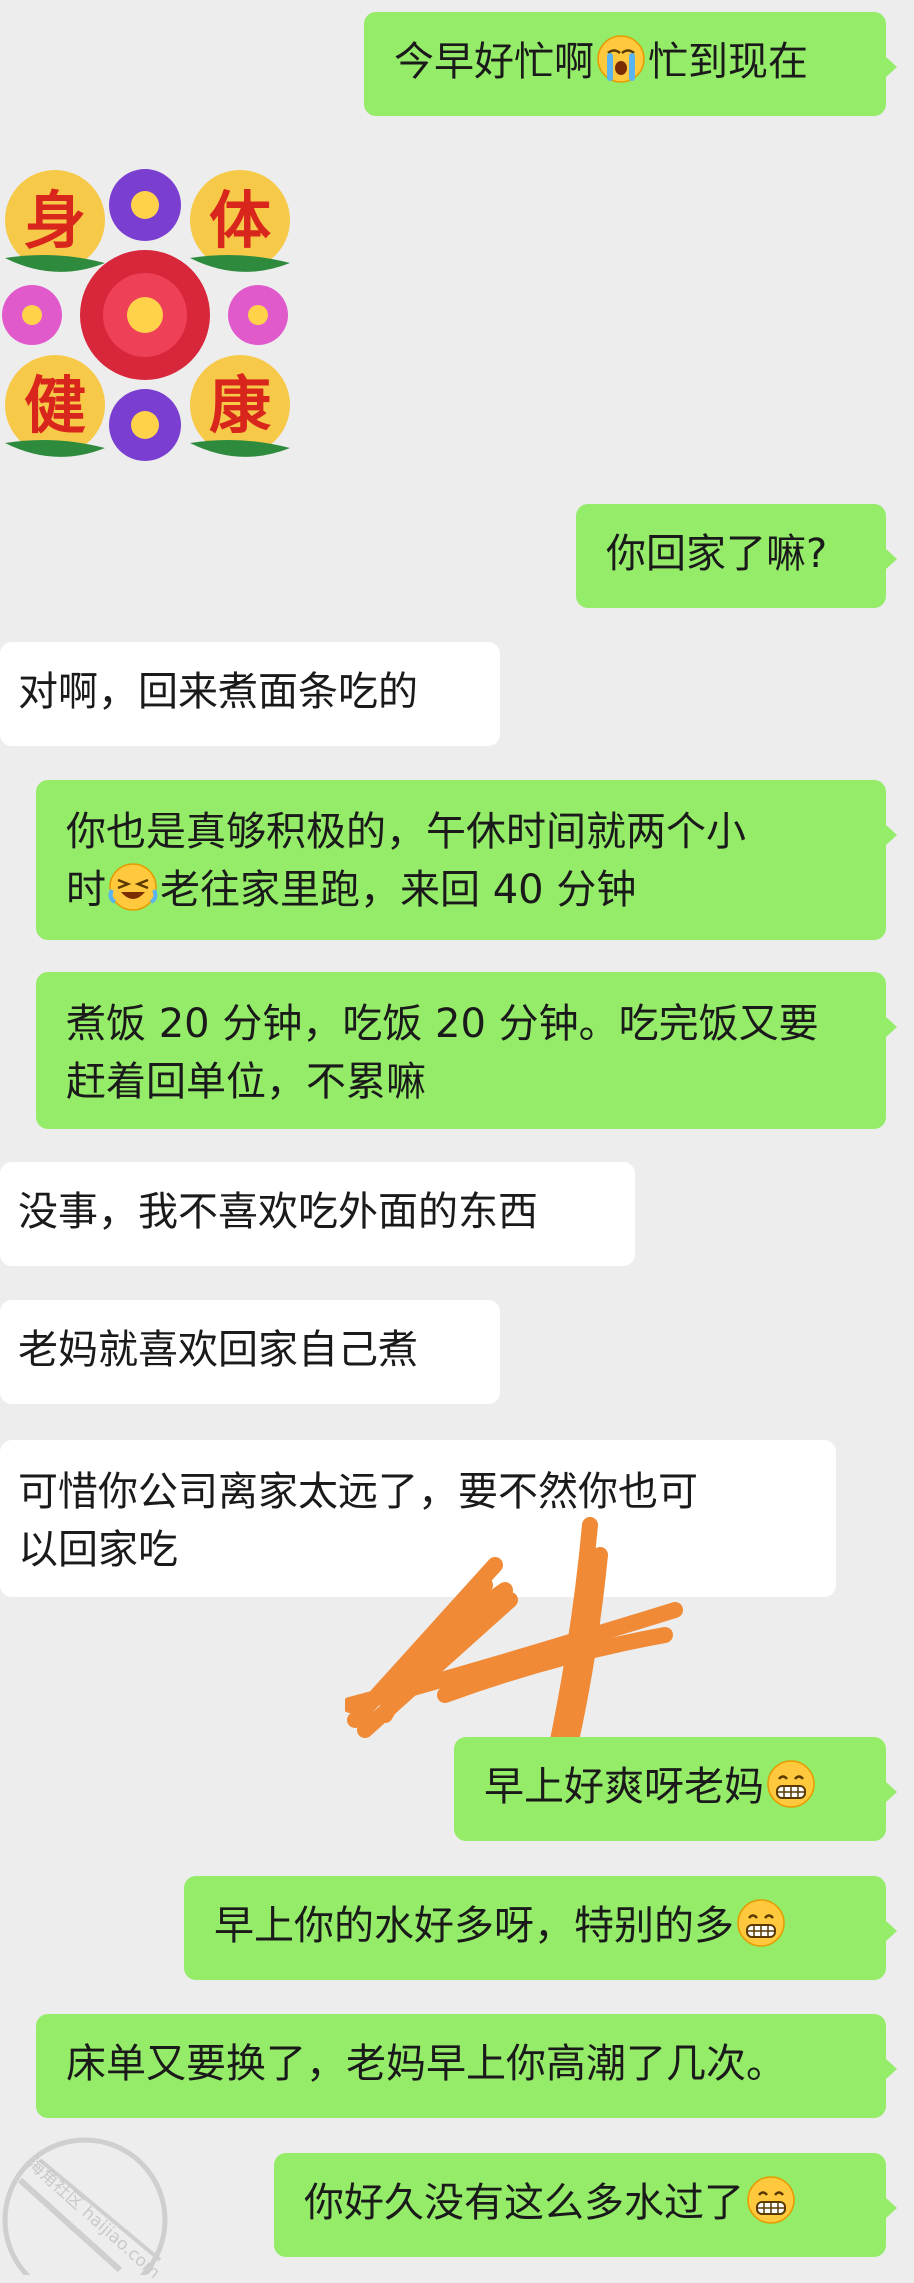 This screenshot has height=2283, width=914. I want to click on message-outgoing: 早上你的水好多呀，特别的多, so click(540, 1928).